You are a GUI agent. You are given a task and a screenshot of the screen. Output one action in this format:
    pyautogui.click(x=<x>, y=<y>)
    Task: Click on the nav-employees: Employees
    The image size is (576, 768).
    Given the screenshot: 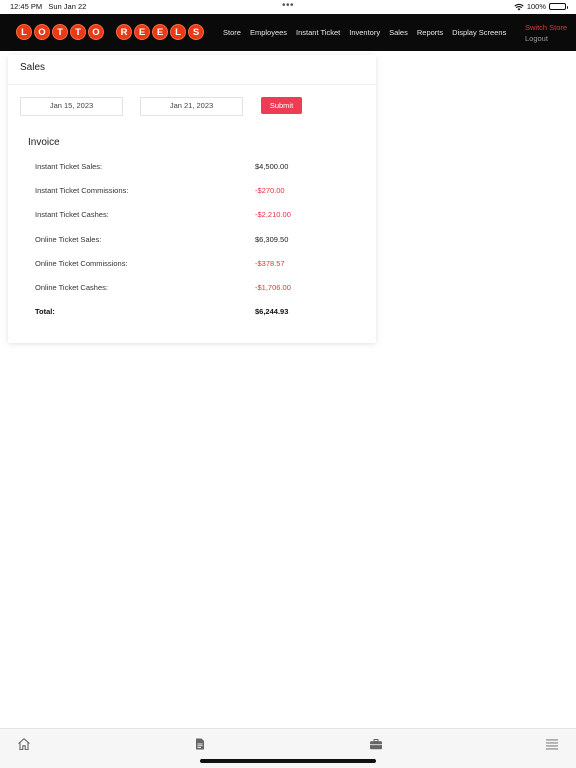 What is the action you would take?
    pyautogui.click(x=268, y=32)
    